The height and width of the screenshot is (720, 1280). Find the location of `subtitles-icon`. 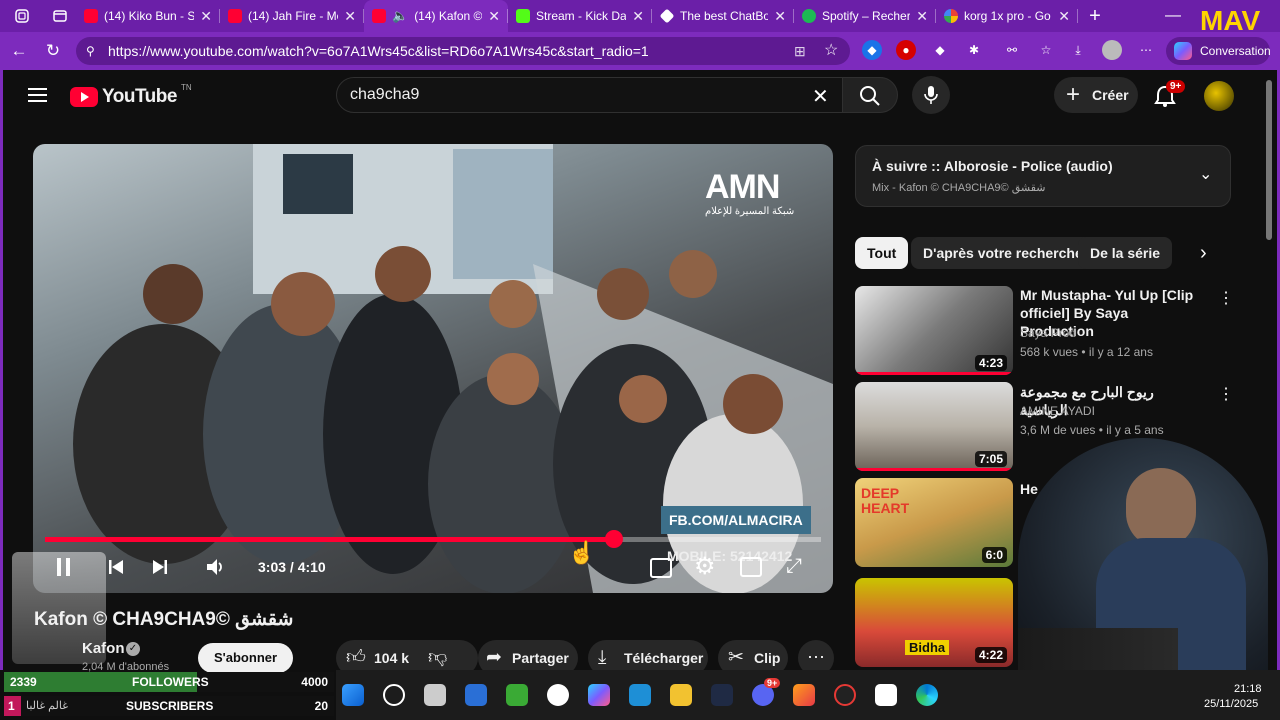

subtitles-icon is located at coordinates (661, 568).